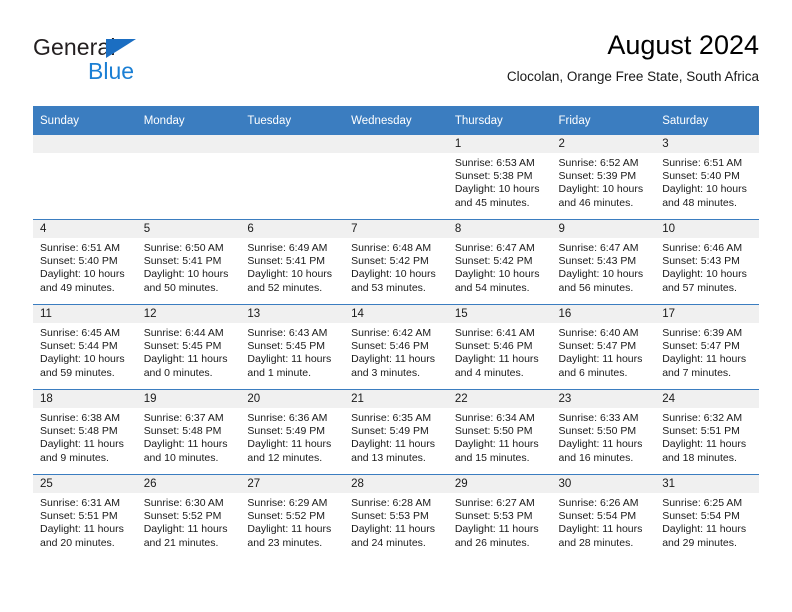  What do you see at coordinates (396, 314) in the screenshot?
I see `day-number: 14` at bounding box center [396, 314].